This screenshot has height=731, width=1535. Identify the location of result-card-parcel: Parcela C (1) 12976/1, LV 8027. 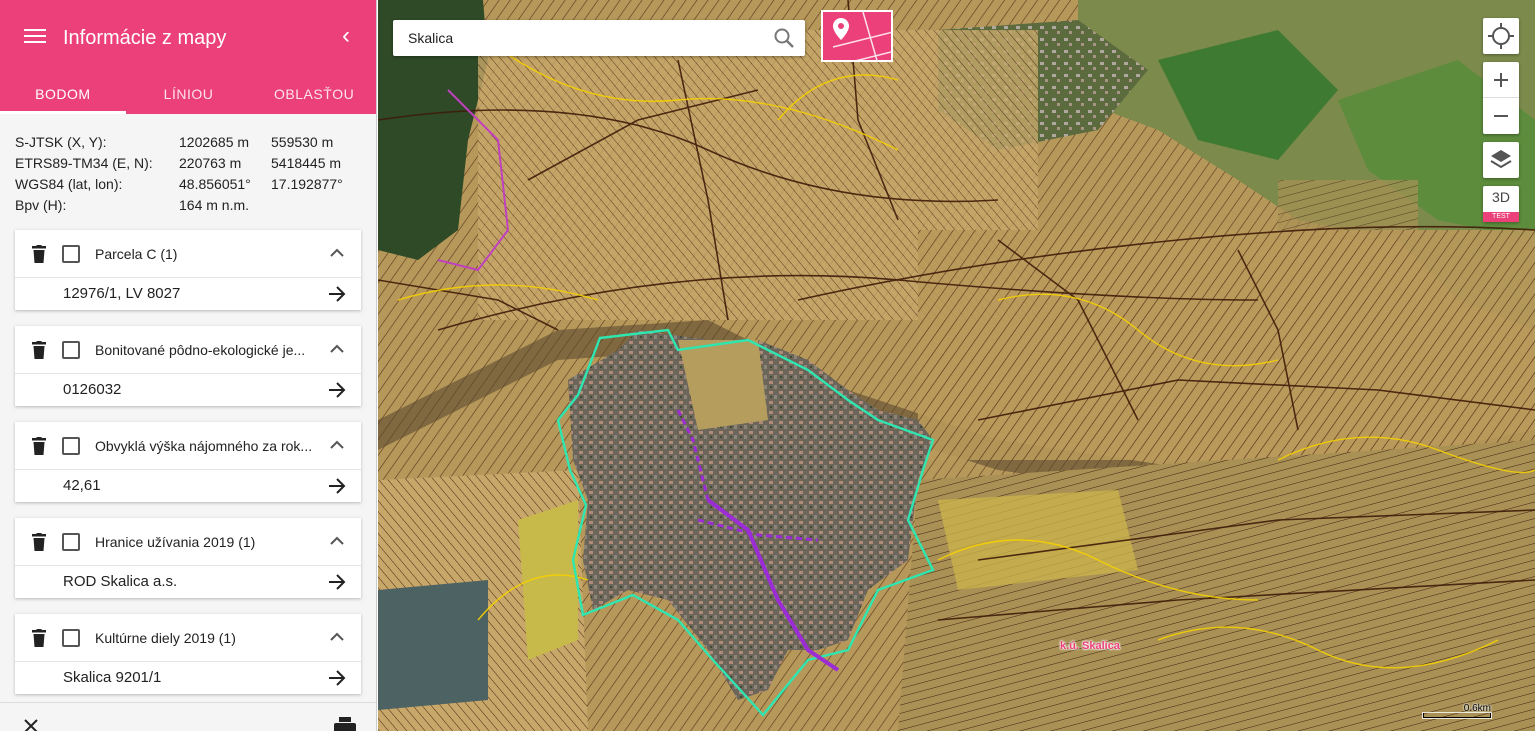
(188, 270).